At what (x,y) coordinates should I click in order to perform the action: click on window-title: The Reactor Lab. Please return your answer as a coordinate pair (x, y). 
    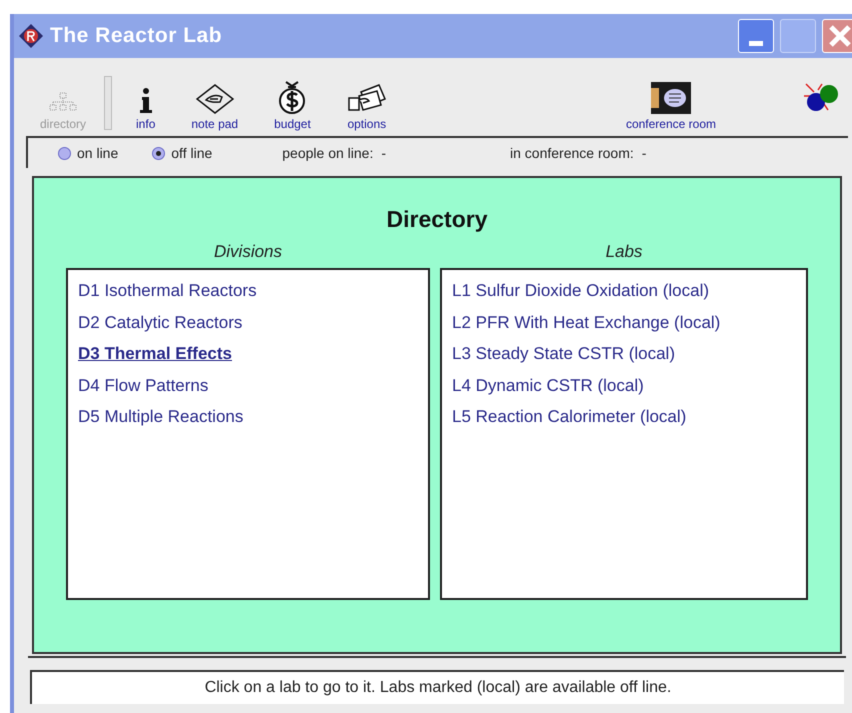
    Looking at the image, I should click on (136, 36).